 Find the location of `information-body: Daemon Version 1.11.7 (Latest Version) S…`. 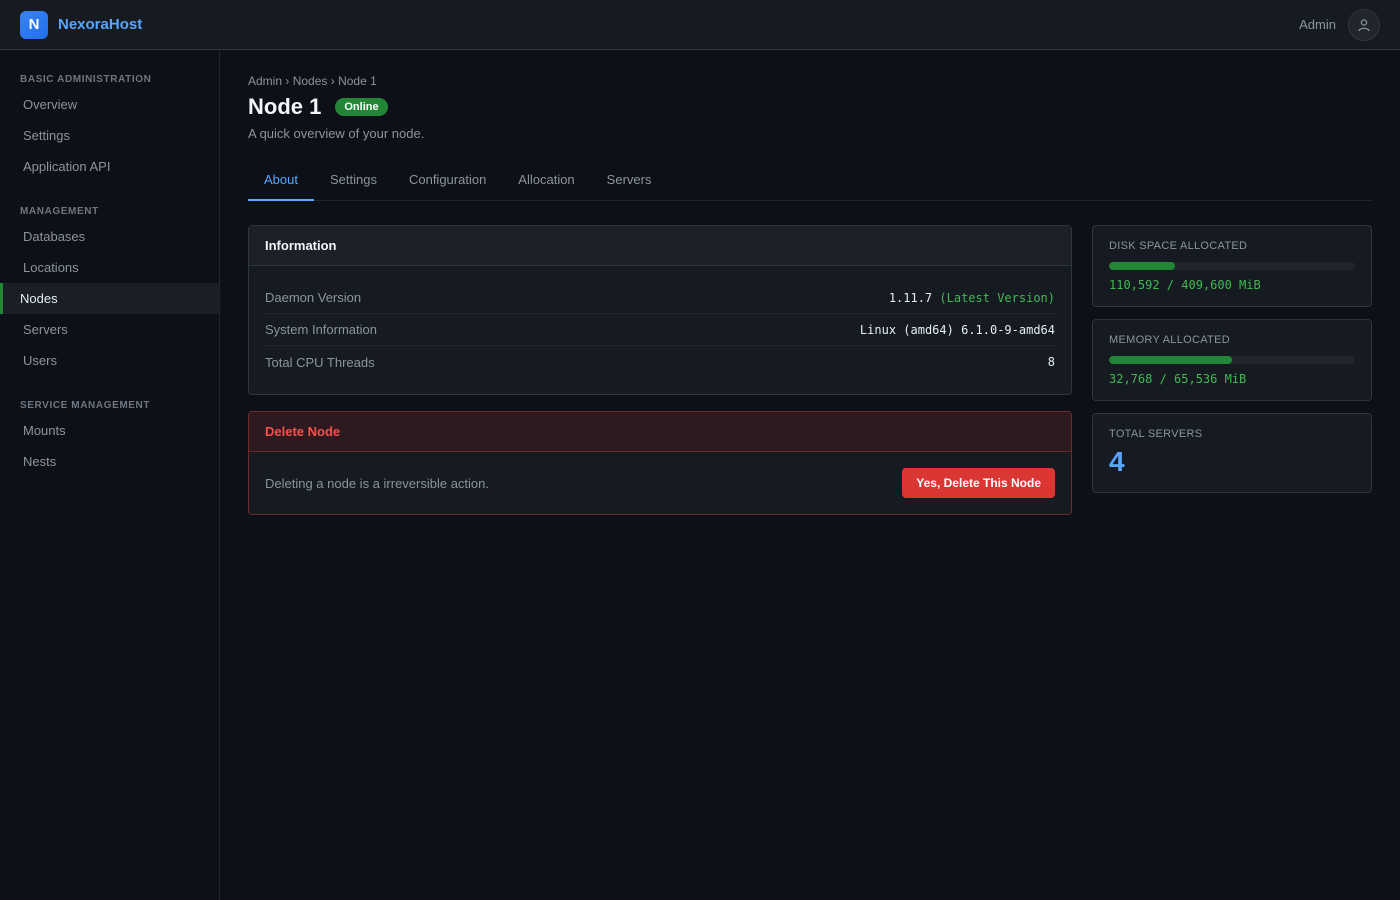

information-body: Daemon Version 1.11.7 (Latest Version) S… is located at coordinates (660, 330).